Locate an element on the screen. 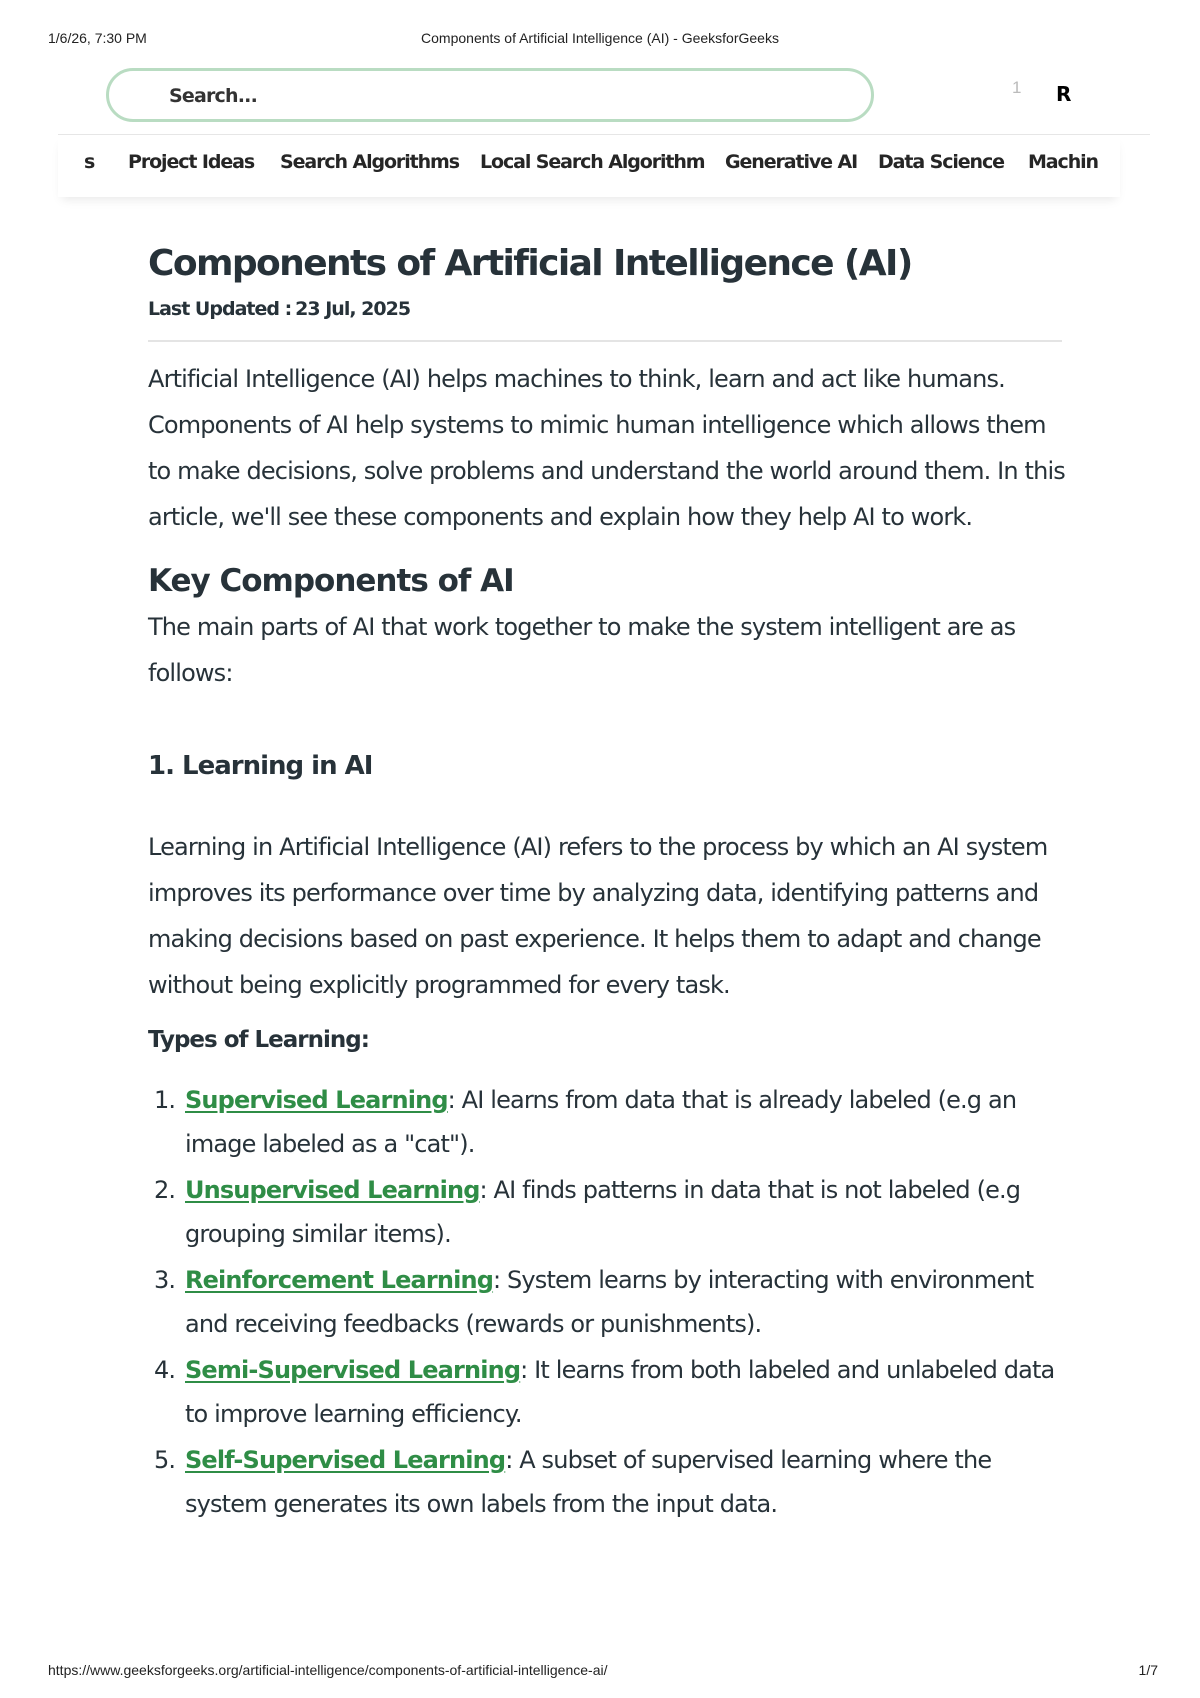 Image resolution: width=1200 pixels, height=1698 pixels. nav-item-cut-off: s is located at coordinates (89, 162).